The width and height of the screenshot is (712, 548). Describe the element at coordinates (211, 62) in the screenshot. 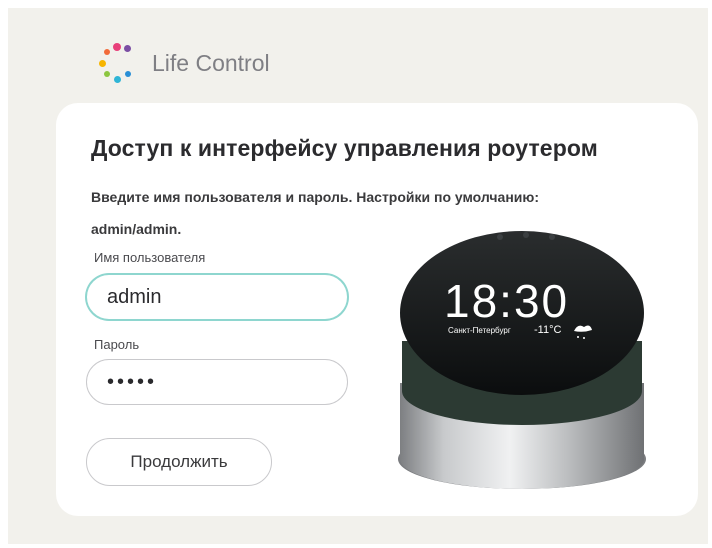

I see `brand-name: Life Control` at that location.